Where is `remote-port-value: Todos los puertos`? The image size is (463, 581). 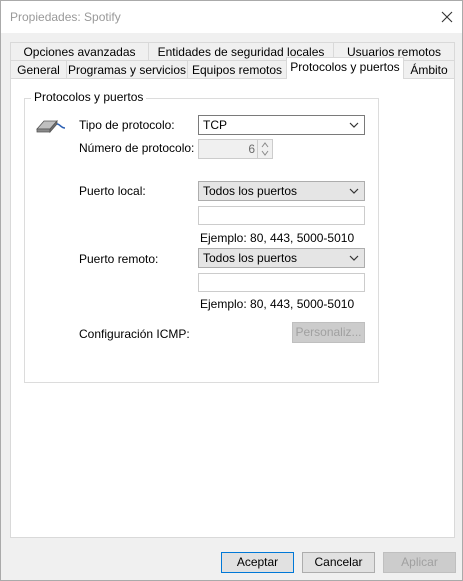 remote-port-value: Todos los puertos is located at coordinates (250, 258).